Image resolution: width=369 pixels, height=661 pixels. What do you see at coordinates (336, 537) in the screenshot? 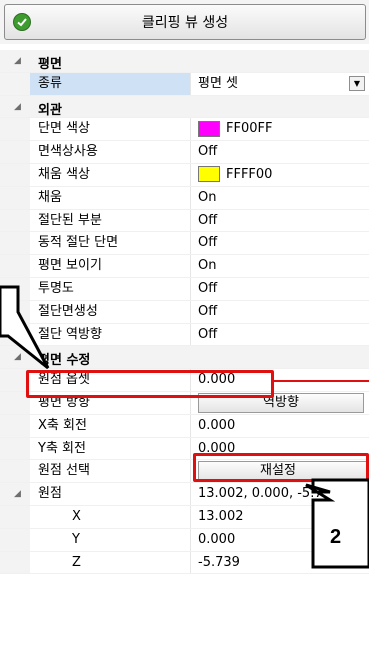
I see `callout-number: 2` at bounding box center [336, 537].